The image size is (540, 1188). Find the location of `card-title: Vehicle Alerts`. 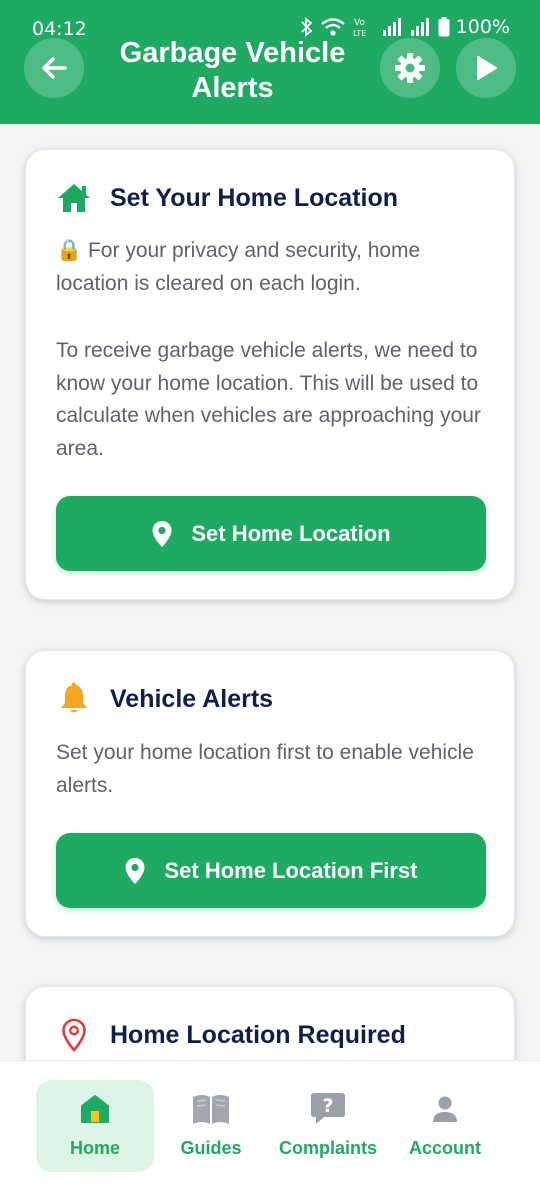

card-title: Vehicle Alerts is located at coordinates (192, 698).